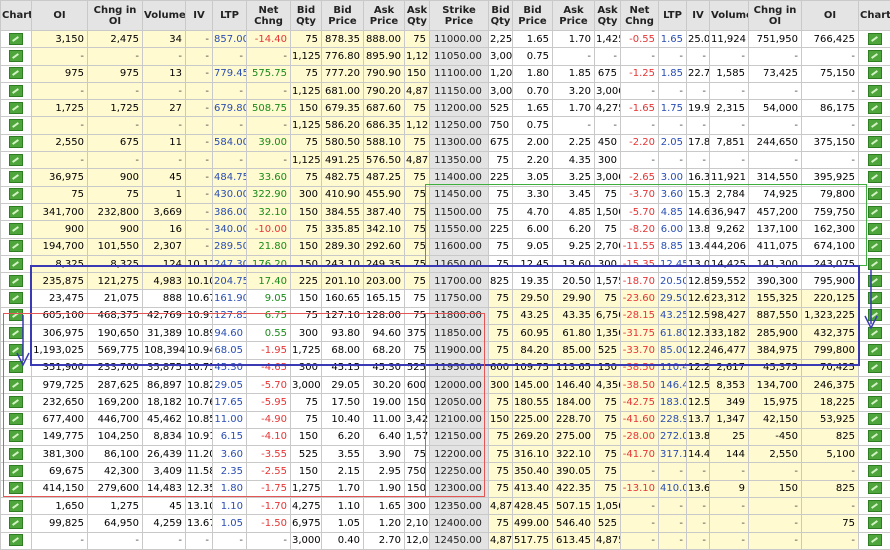 The width and height of the screenshot is (890, 550). I want to click on strike-price: 11150.00, so click(459, 90).